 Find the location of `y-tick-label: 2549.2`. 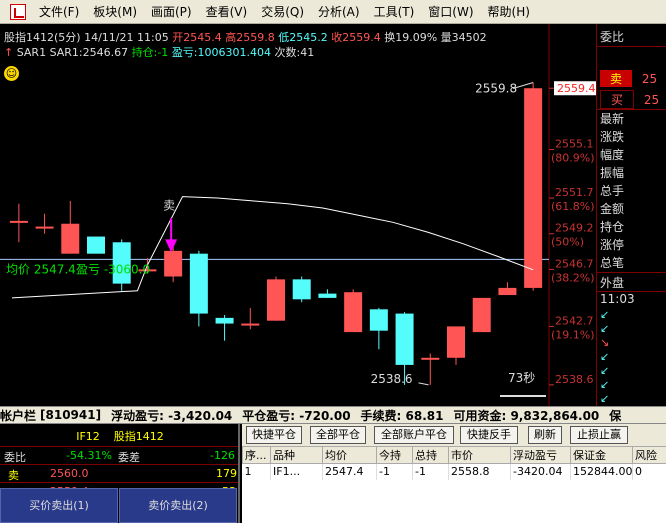

y-tick-label: 2549.2 is located at coordinates (574, 228).